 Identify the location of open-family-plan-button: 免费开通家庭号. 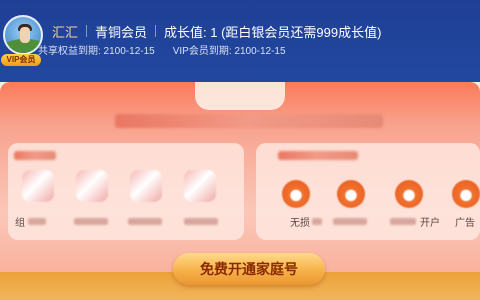
(249, 269).